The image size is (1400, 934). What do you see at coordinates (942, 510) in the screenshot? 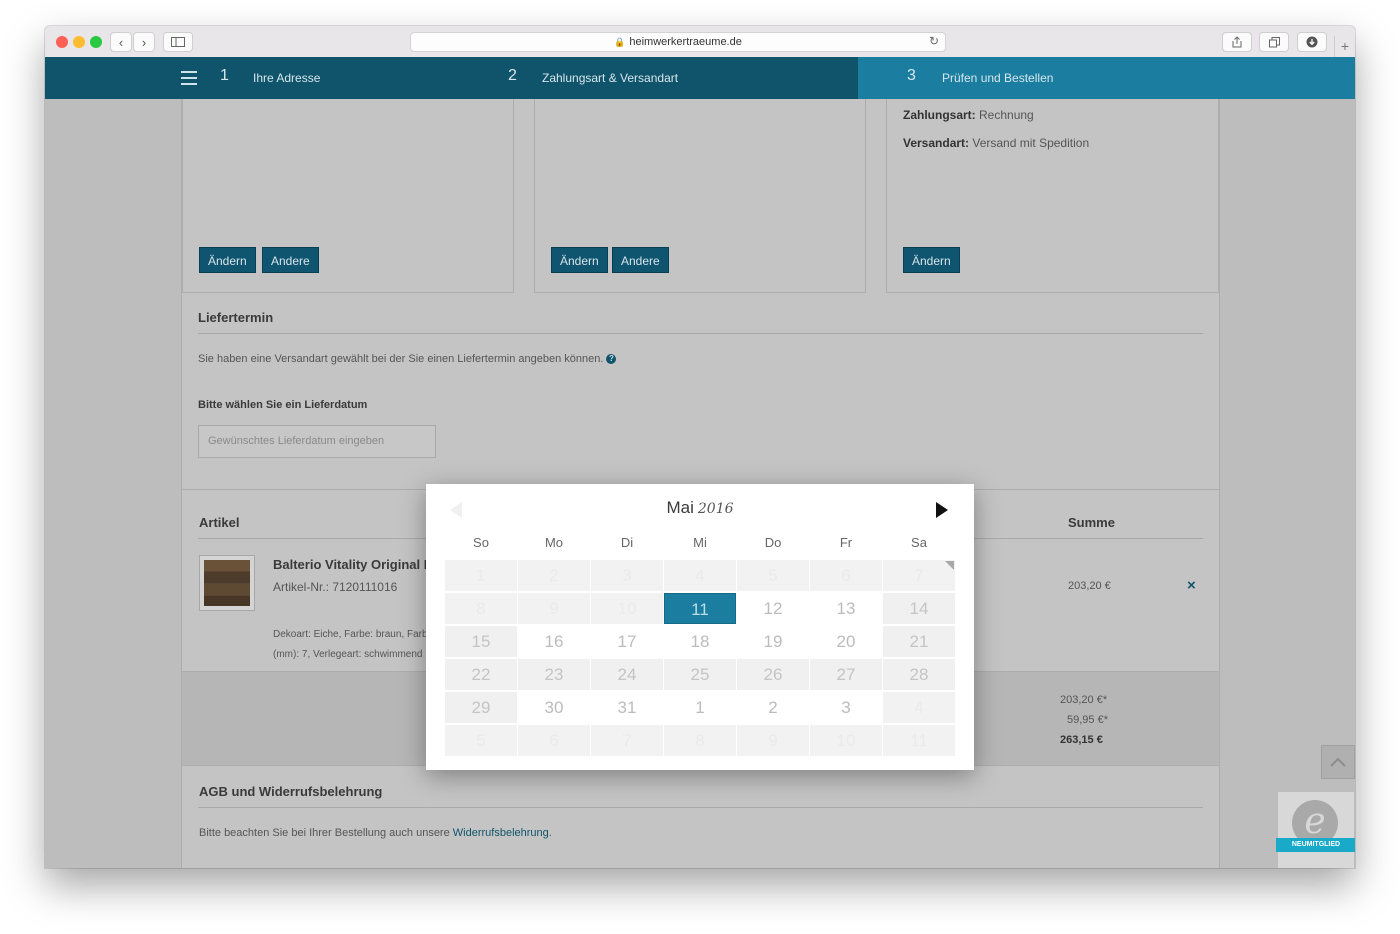
I see `next-month-arrow-icon` at bounding box center [942, 510].